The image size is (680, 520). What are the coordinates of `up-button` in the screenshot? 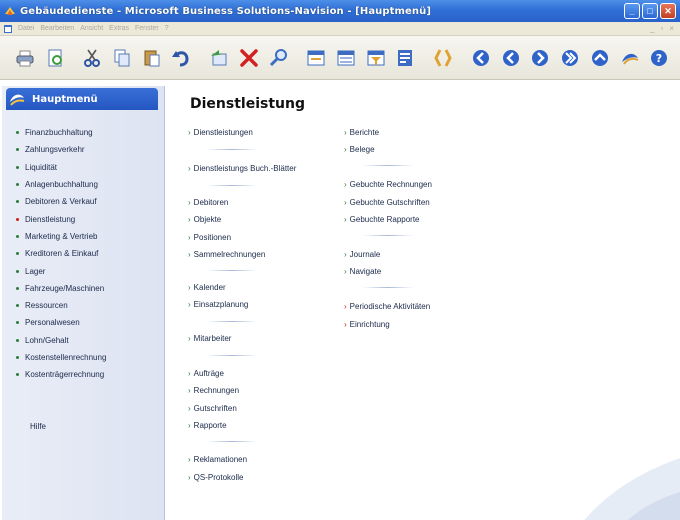 It's located at (600, 58).